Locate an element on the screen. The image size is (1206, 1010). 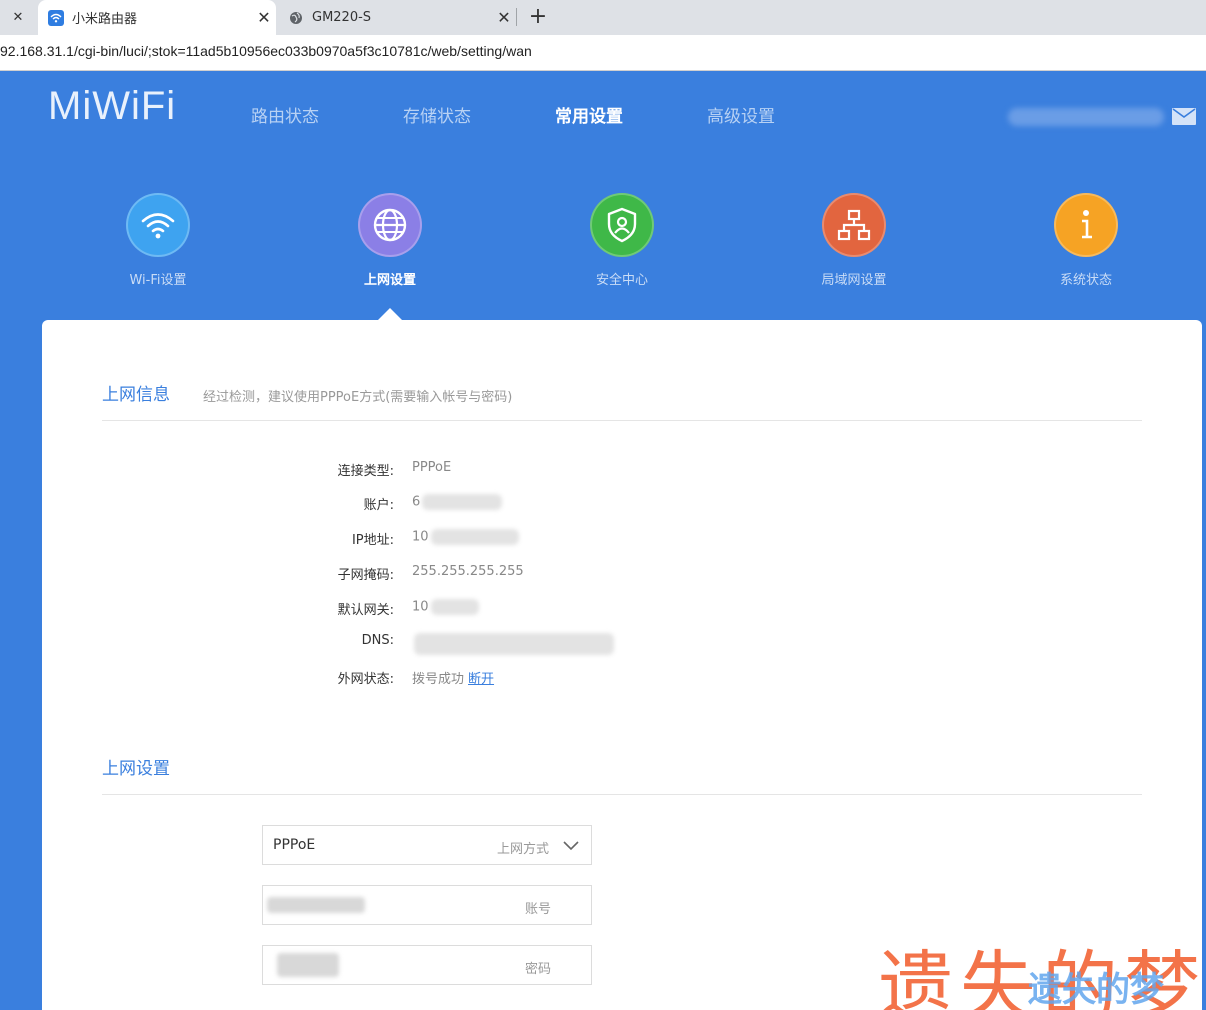
mail-icon is located at coordinates (1184, 116).